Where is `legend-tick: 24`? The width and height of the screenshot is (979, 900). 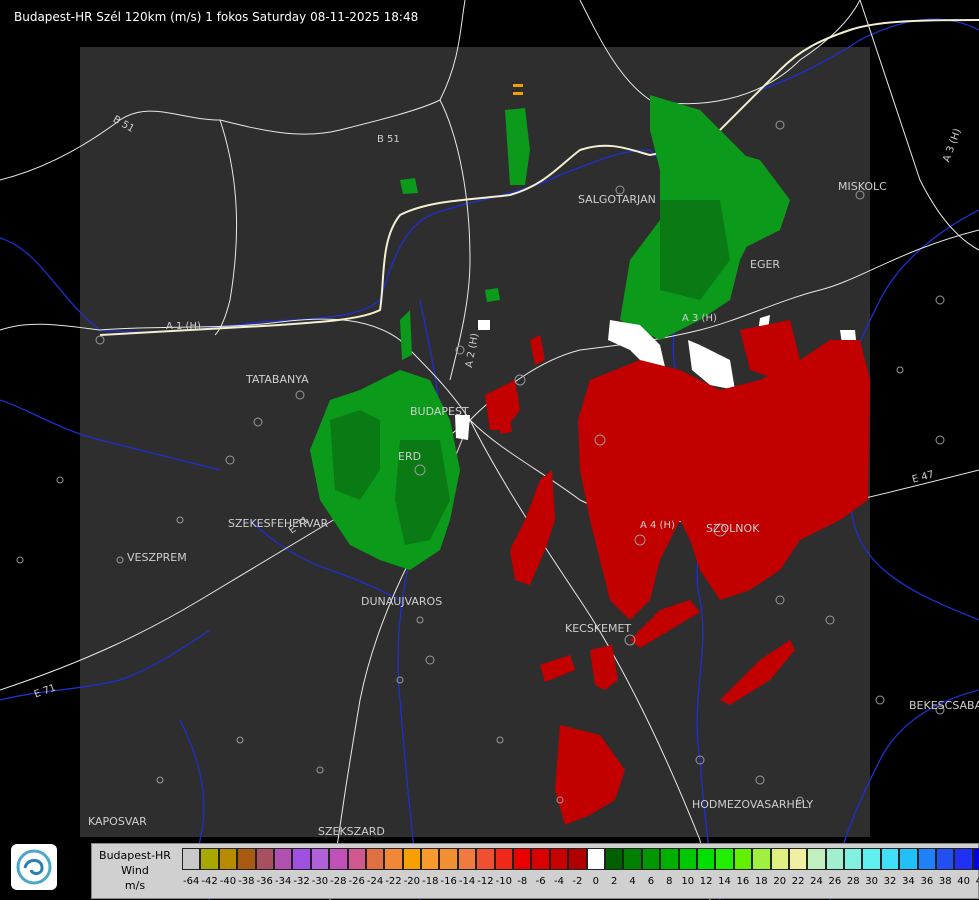
legend-tick: 24 is located at coordinates (816, 881).